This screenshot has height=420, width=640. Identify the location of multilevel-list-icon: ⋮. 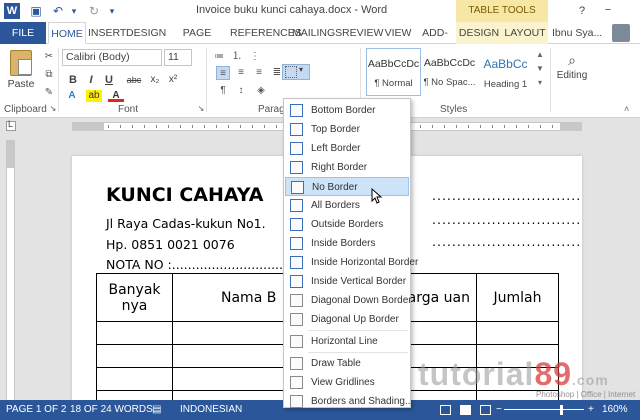
(255, 57).